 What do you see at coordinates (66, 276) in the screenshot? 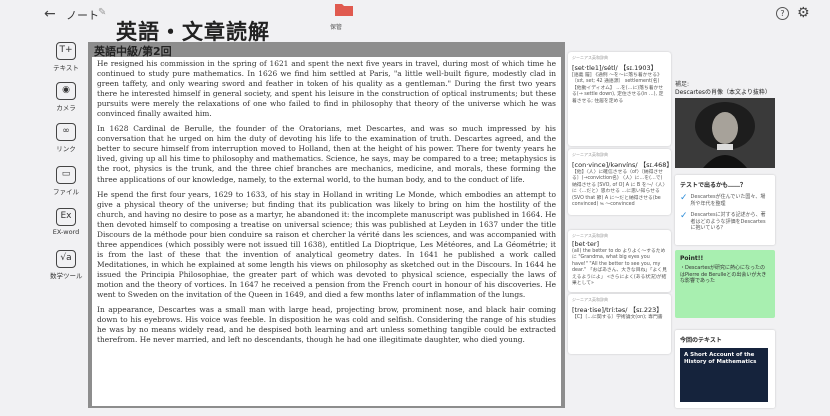
I see `math-tool-label: 数学ツール` at bounding box center [66, 276].